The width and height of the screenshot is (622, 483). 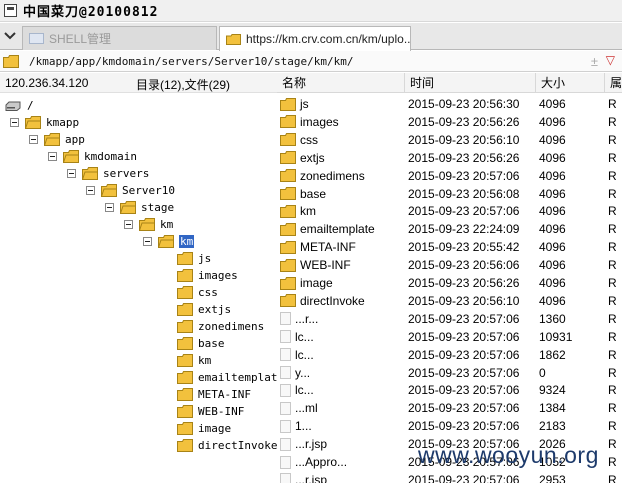 I want to click on tree-item: /, so click(x=19, y=105).